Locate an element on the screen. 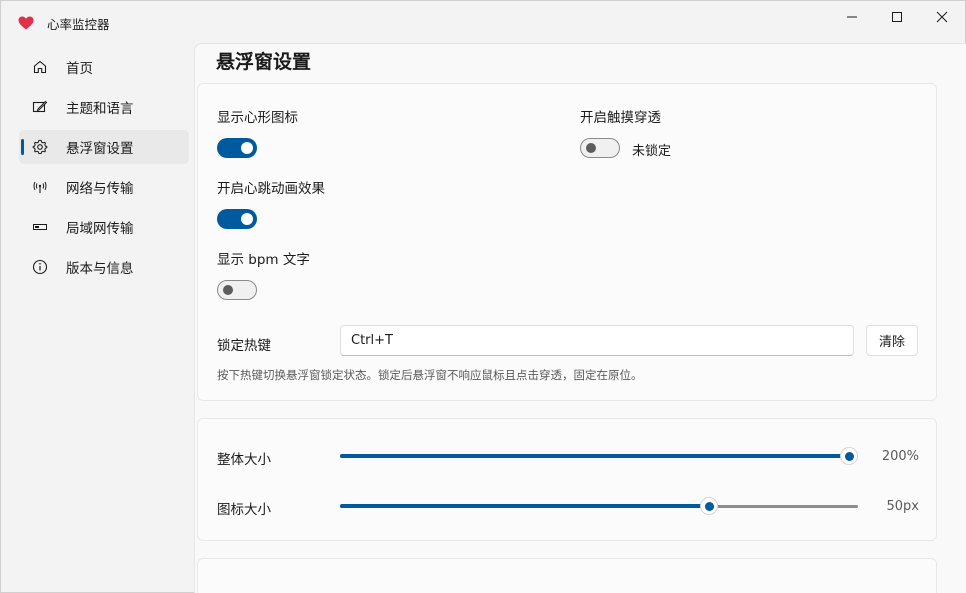  theme-icon is located at coordinates (40, 107).